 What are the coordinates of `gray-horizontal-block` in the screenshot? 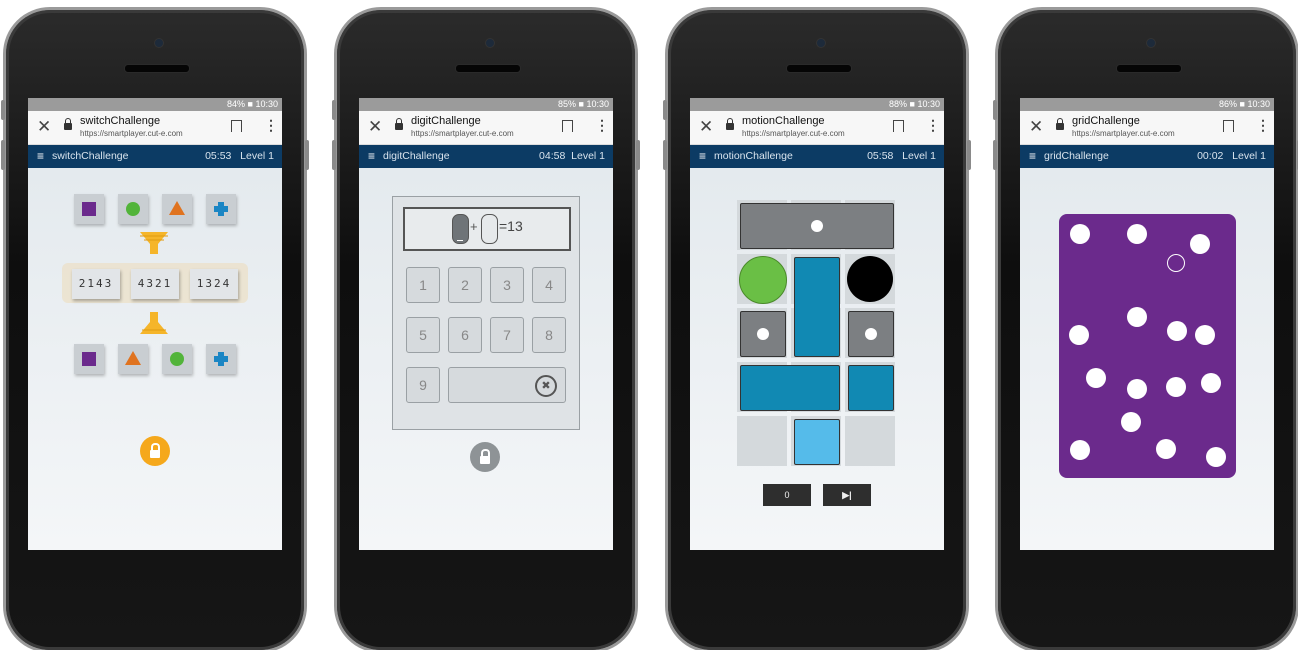 It's located at (817, 226).